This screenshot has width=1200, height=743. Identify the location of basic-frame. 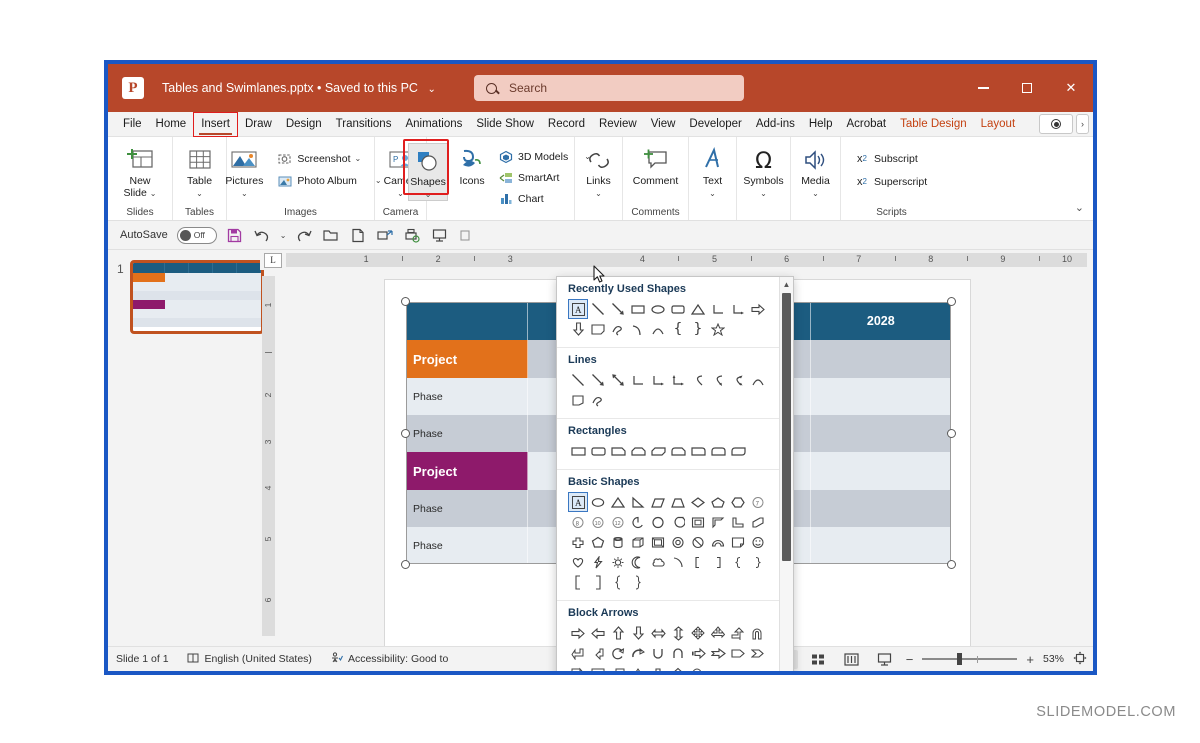
(698, 522).